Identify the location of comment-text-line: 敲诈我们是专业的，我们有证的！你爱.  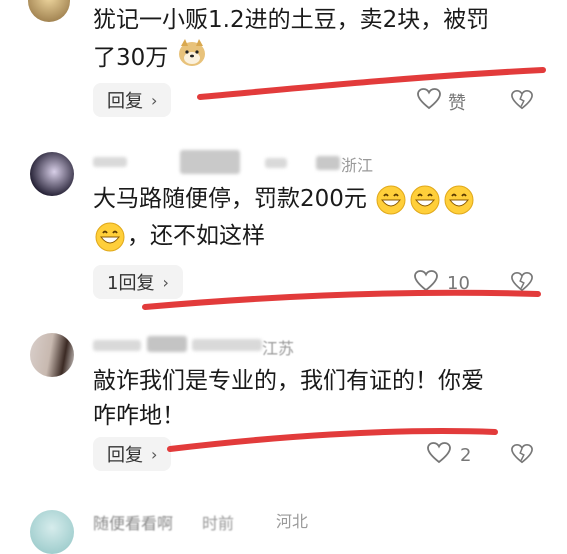
(288, 381).